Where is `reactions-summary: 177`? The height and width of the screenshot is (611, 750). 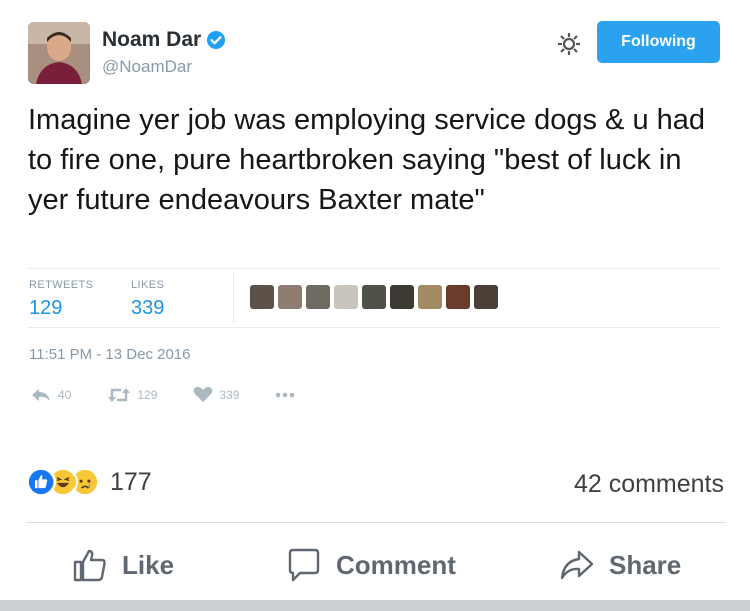 reactions-summary: 177 is located at coordinates (89, 482).